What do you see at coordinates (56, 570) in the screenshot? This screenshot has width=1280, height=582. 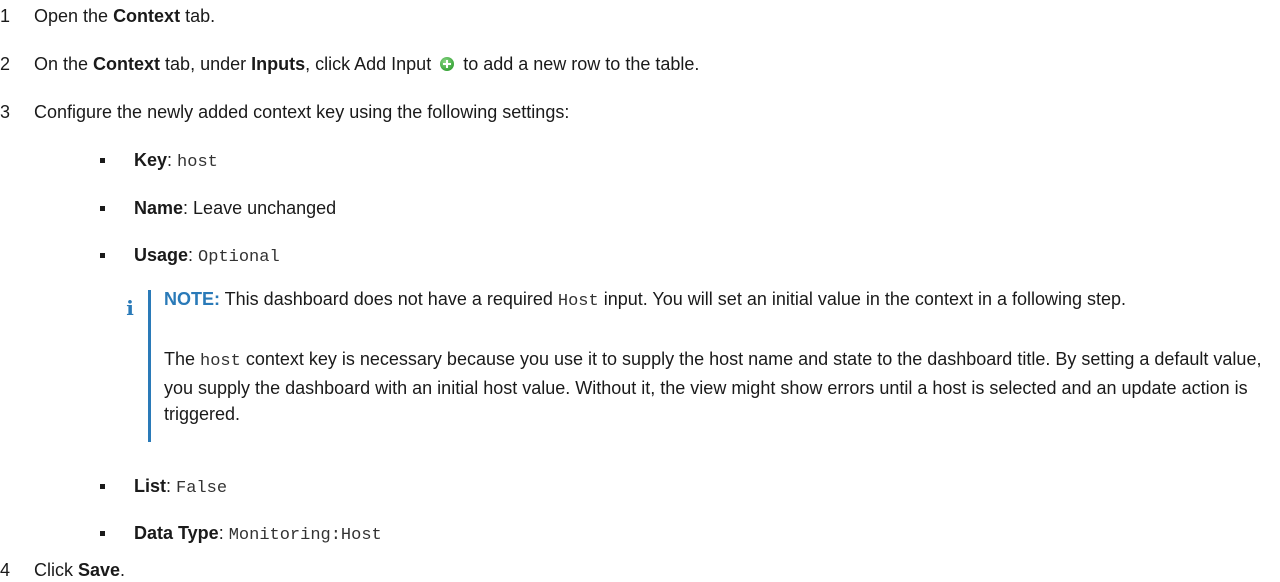 I see `step-text-pre: Click` at bounding box center [56, 570].